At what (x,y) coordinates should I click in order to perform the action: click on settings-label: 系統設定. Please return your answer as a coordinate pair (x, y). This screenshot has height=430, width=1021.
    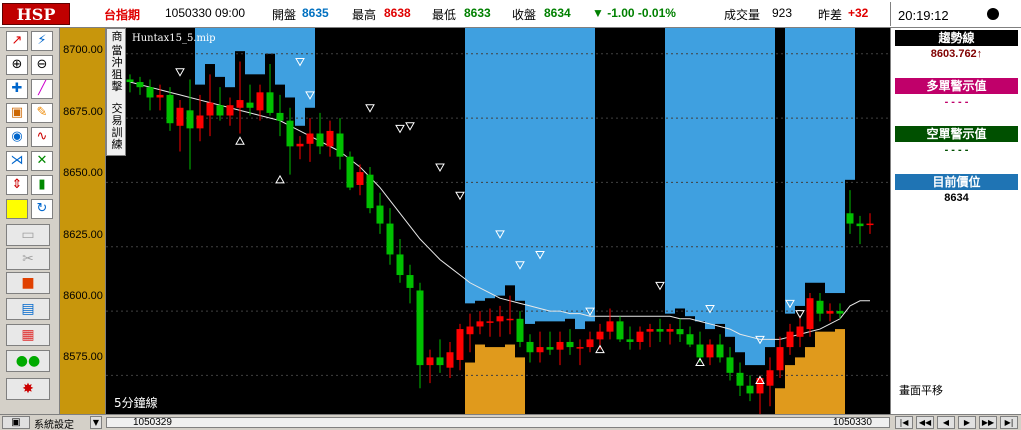
    Looking at the image, I should click on (54, 423).